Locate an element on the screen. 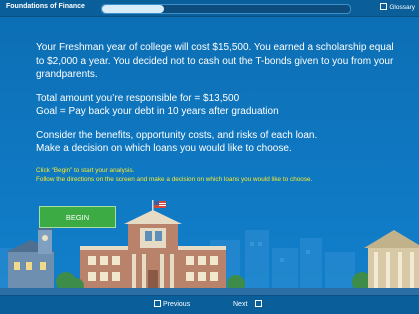  begin-button: BEGIN is located at coordinates (77, 217).